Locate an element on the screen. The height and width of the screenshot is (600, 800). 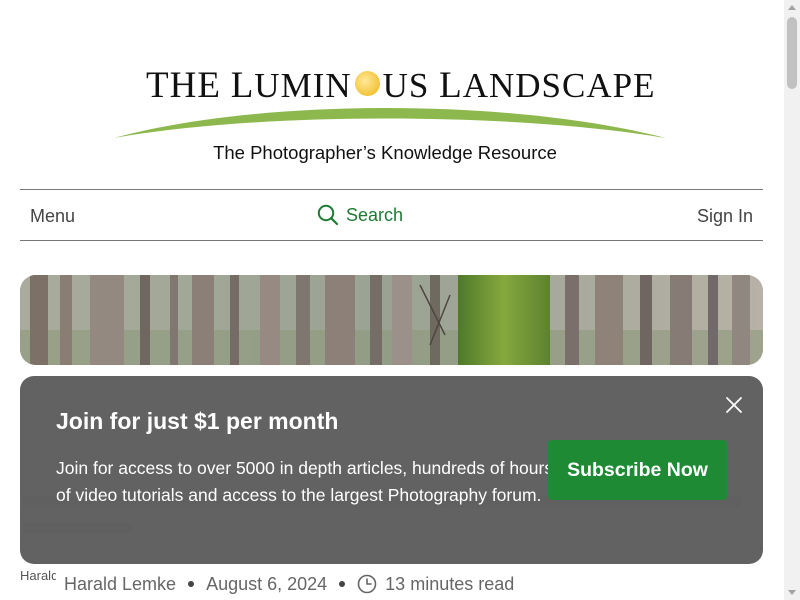
sun-icon is located at coordinates (367, 83).